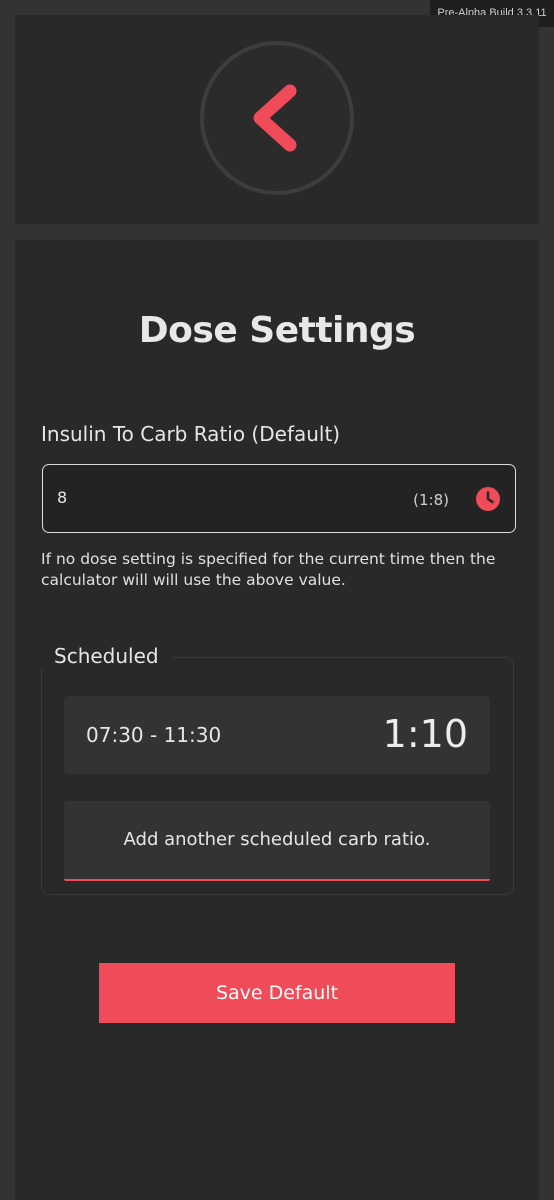 This screenshot has height=1200, width=554. I want to click on ratio-field-label: Insulin To Carb Ratio (Default), so click(191, 434).